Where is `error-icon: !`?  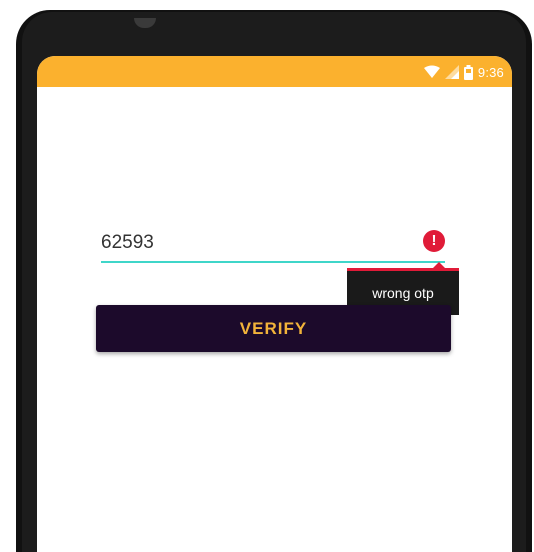
error-icon: ! is located at coordinates (434, 241).